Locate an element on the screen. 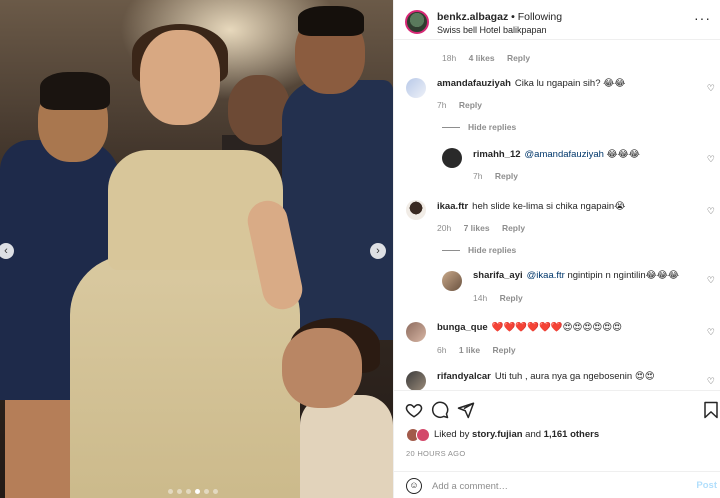 The width and height of the screenshot is (720, 498). post-timestamp: 20 HOURS AGO is located at coordinates (435, 453).